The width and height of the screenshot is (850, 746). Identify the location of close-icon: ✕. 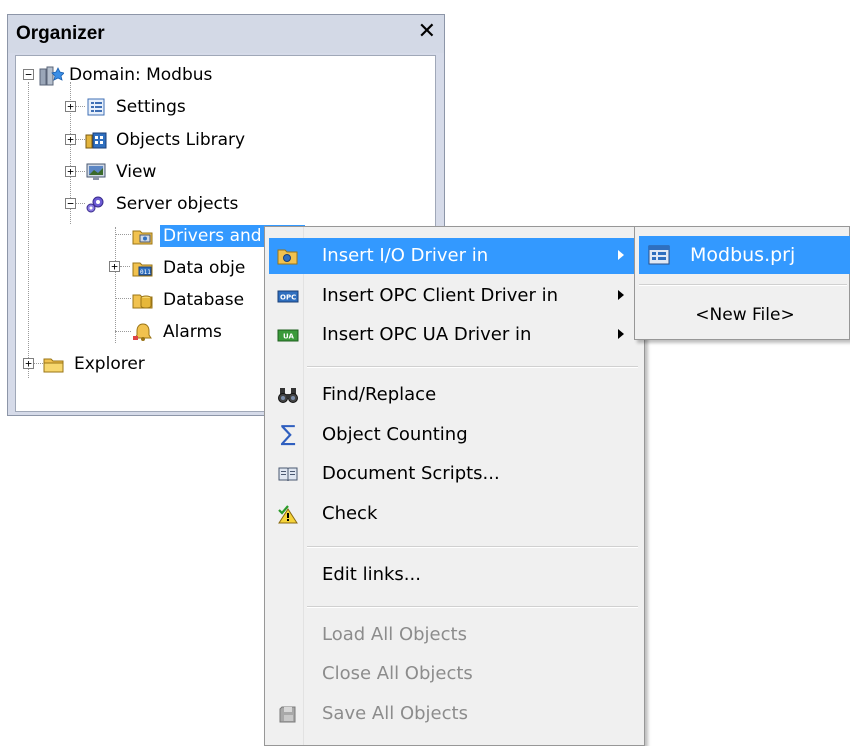
(427, 31).